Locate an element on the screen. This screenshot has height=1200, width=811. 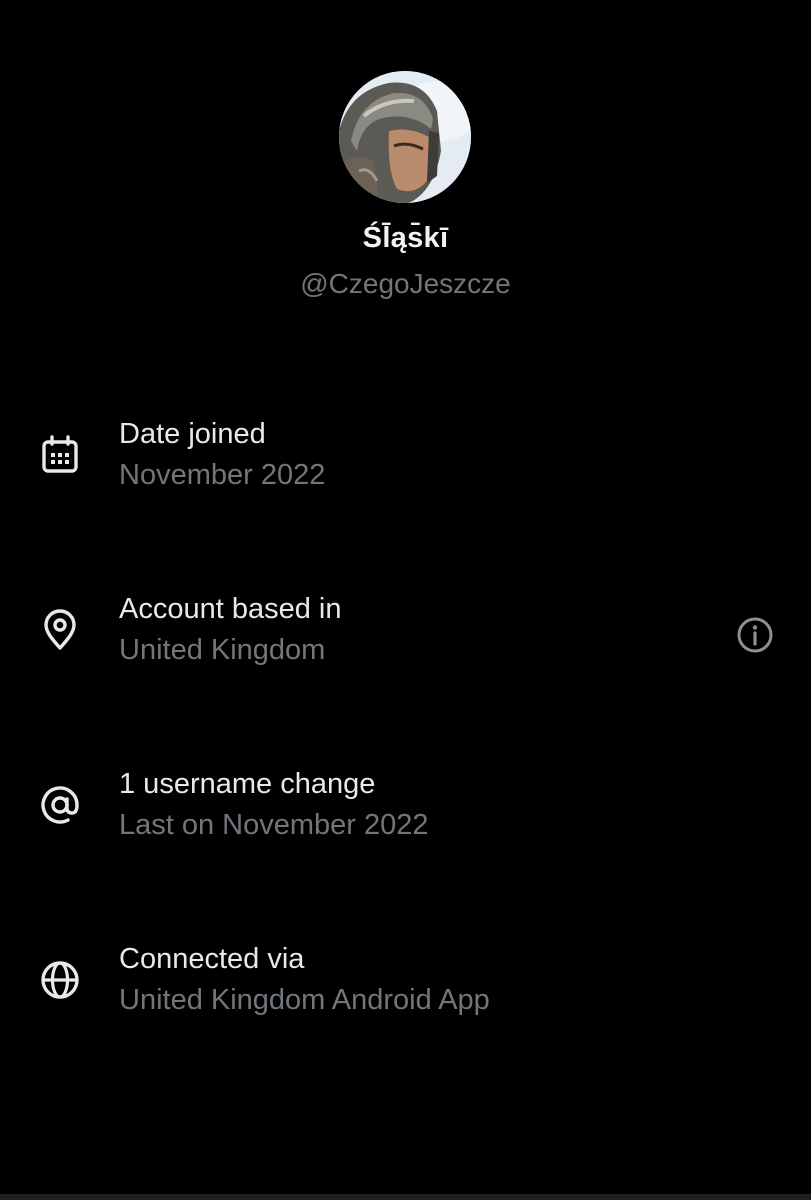
connected-via-row: Connected via United Kingdom Android App is located at coordinates (405, 998).